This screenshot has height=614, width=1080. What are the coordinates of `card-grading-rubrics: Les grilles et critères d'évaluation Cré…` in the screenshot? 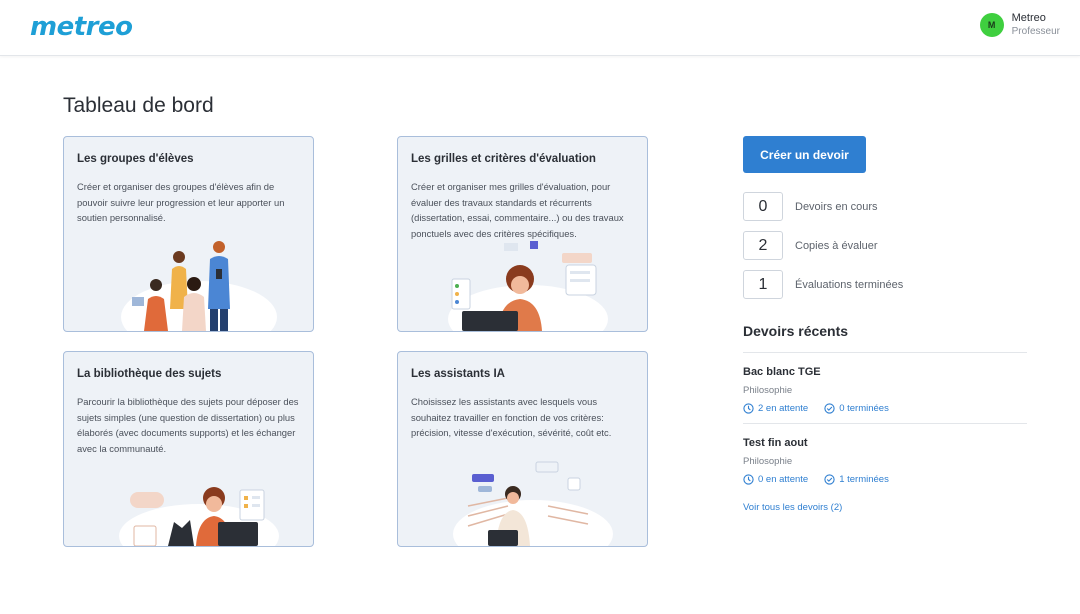 It's located at (522, 234).